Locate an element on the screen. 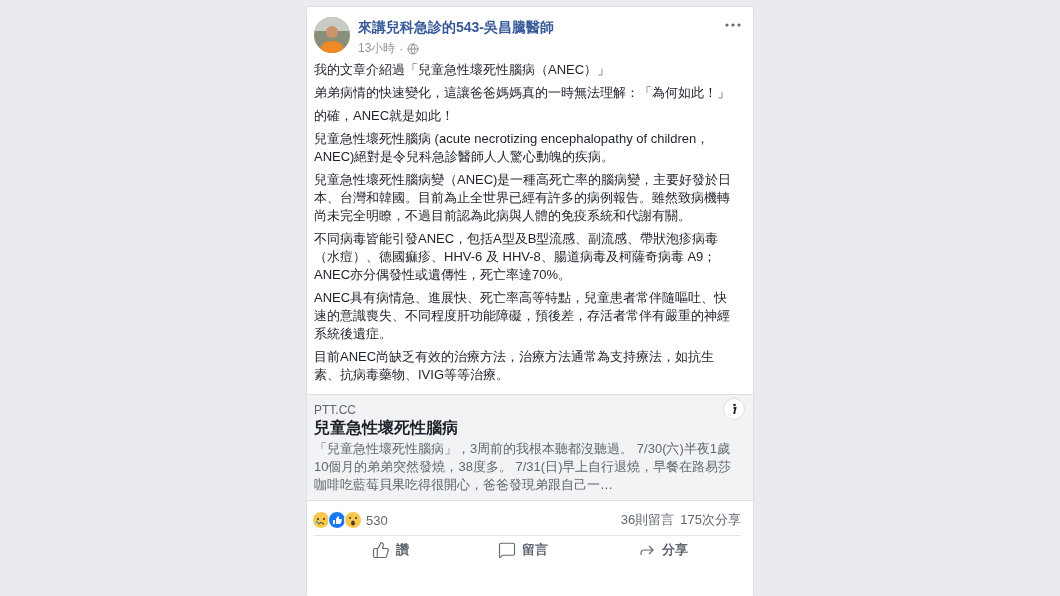  post-paragraph: 不同病毒皆能引發ANEC，包括A型及B型流感、副流感、帶狀泡疹病毒（水痘）、德國痲疹、HHV-6 及 HHV-8、腸道病毒及柯薩奇病毒 A9；ANEC亦分偶發性或遺傳性，死亡率達70%。 is located at coordinates (517, 257).